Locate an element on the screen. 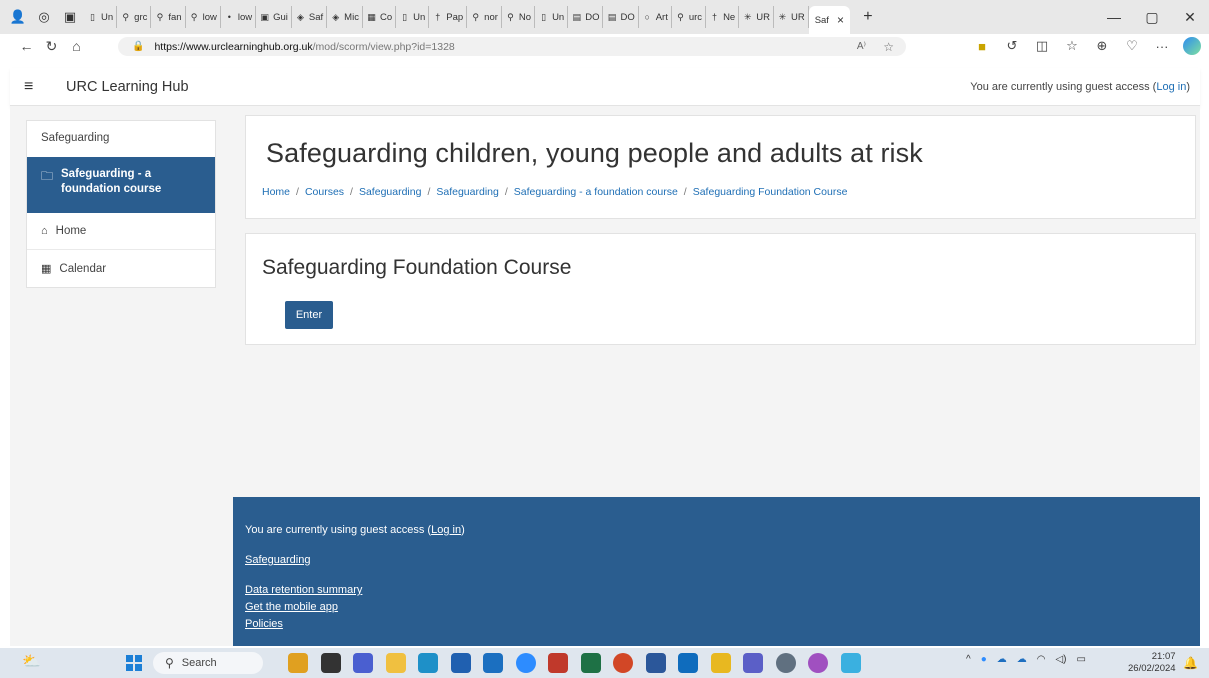 This screenshot has height=678, width=1209. powerpoint-icon is located at coordinates (623, 663).